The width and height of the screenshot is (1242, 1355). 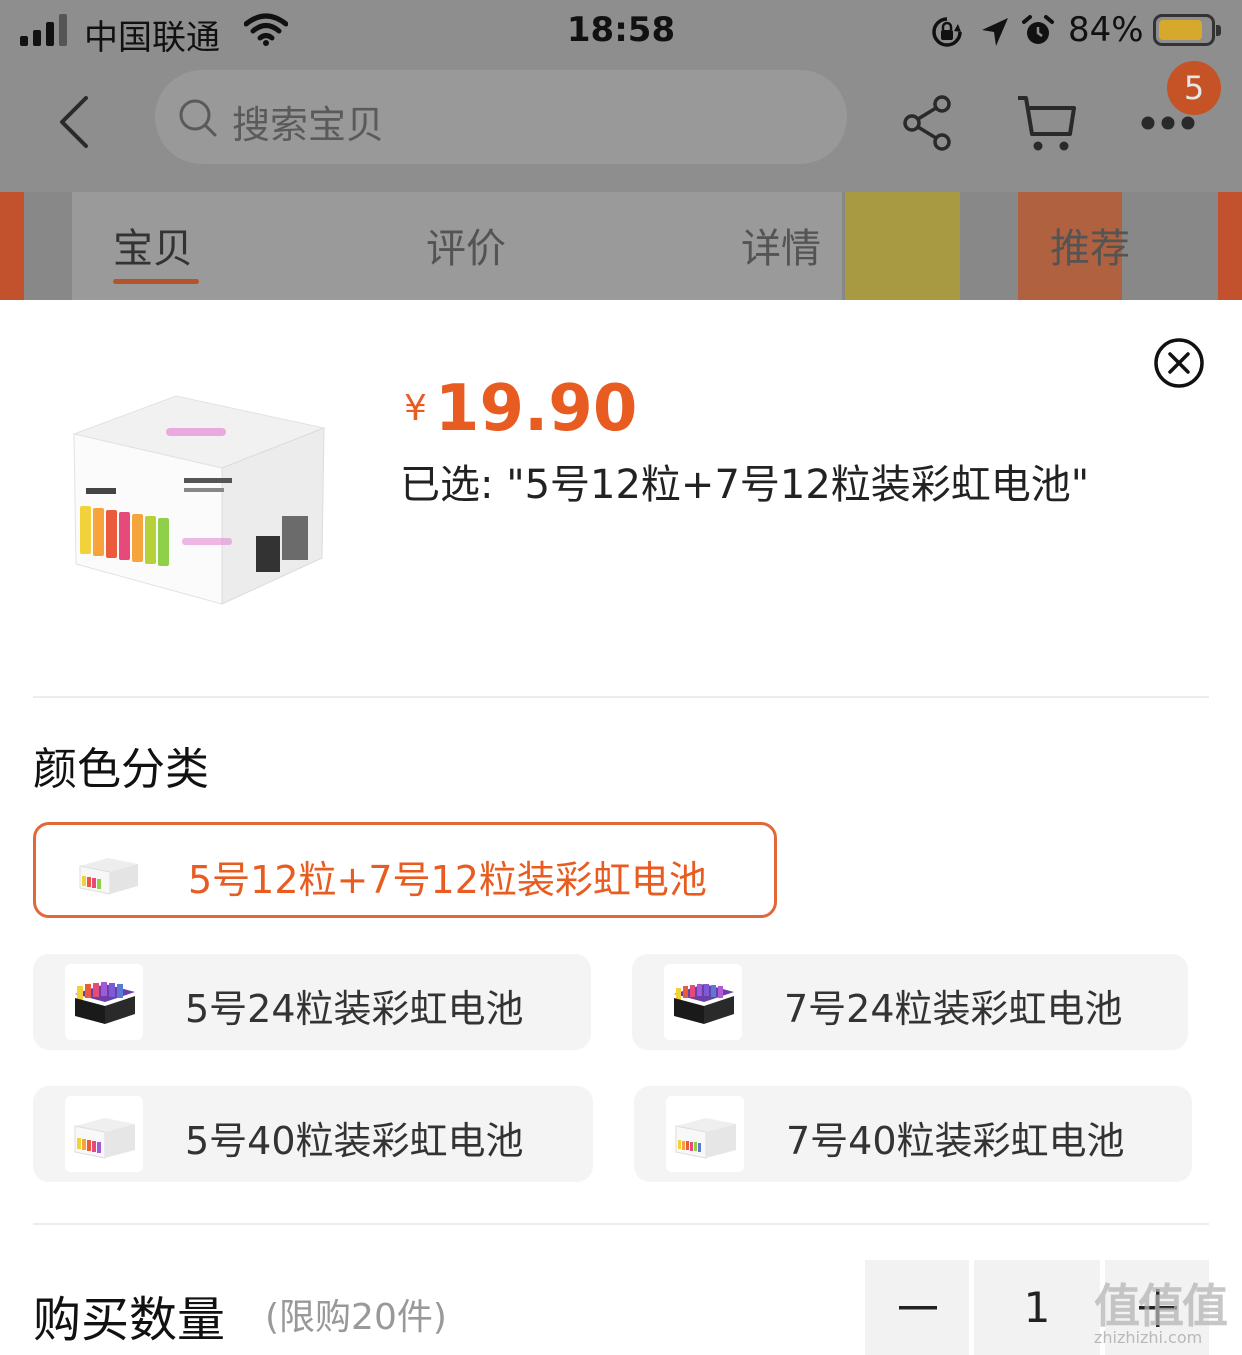 I want to click on active-tab-indicator, so click(x=156, y=281).